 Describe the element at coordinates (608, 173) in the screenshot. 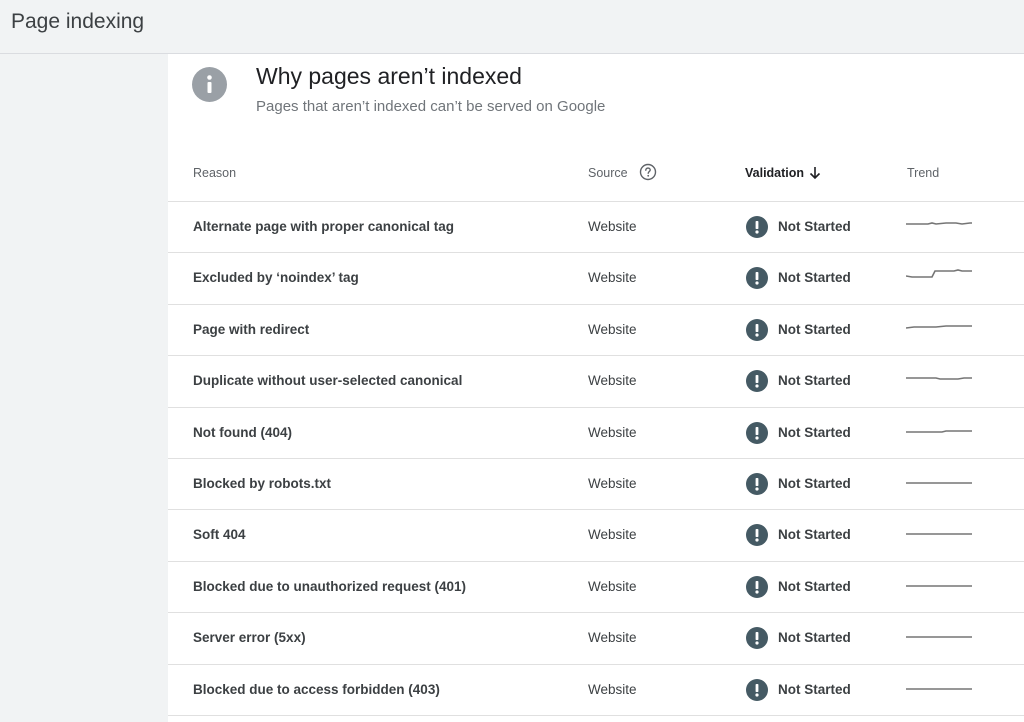

I see `column-header-source: Source` at that location.